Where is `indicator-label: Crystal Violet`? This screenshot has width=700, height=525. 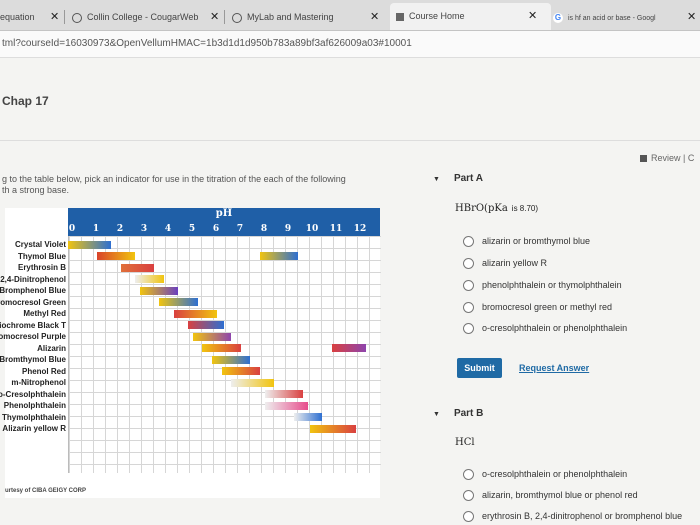
indicator-label: Crystal Violet is located at coordinates (40, 244).